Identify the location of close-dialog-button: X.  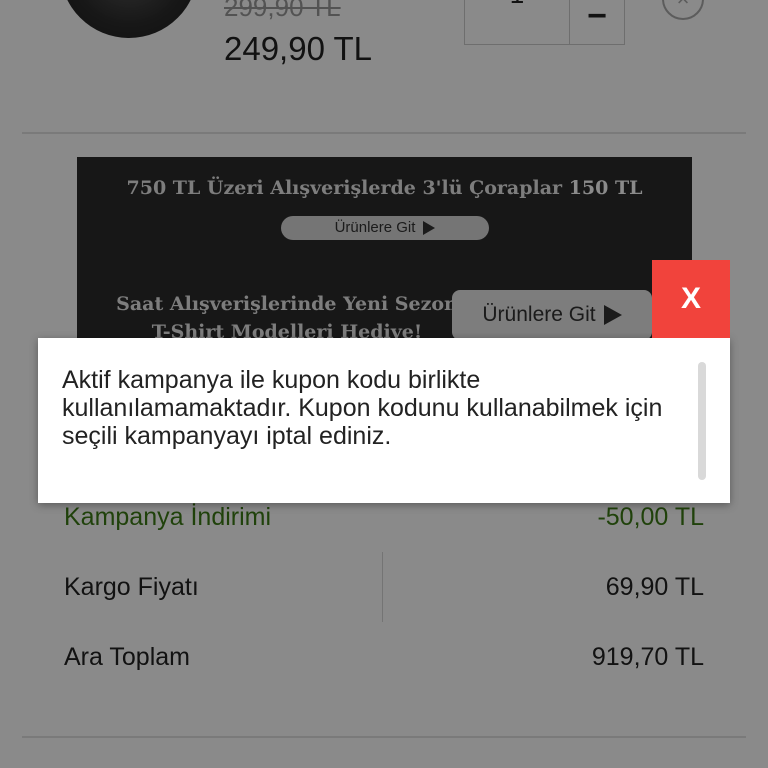
(691, 299).